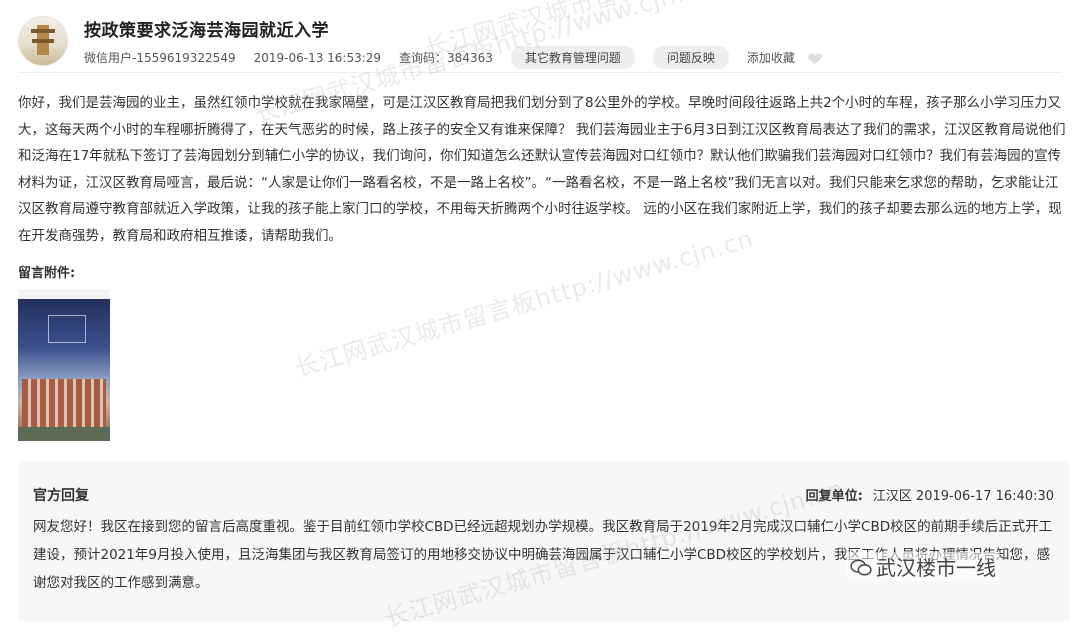 The image size is (1080, 634). I want to click on overlay-badge: 武汉楼市一线, so click(923, 566).